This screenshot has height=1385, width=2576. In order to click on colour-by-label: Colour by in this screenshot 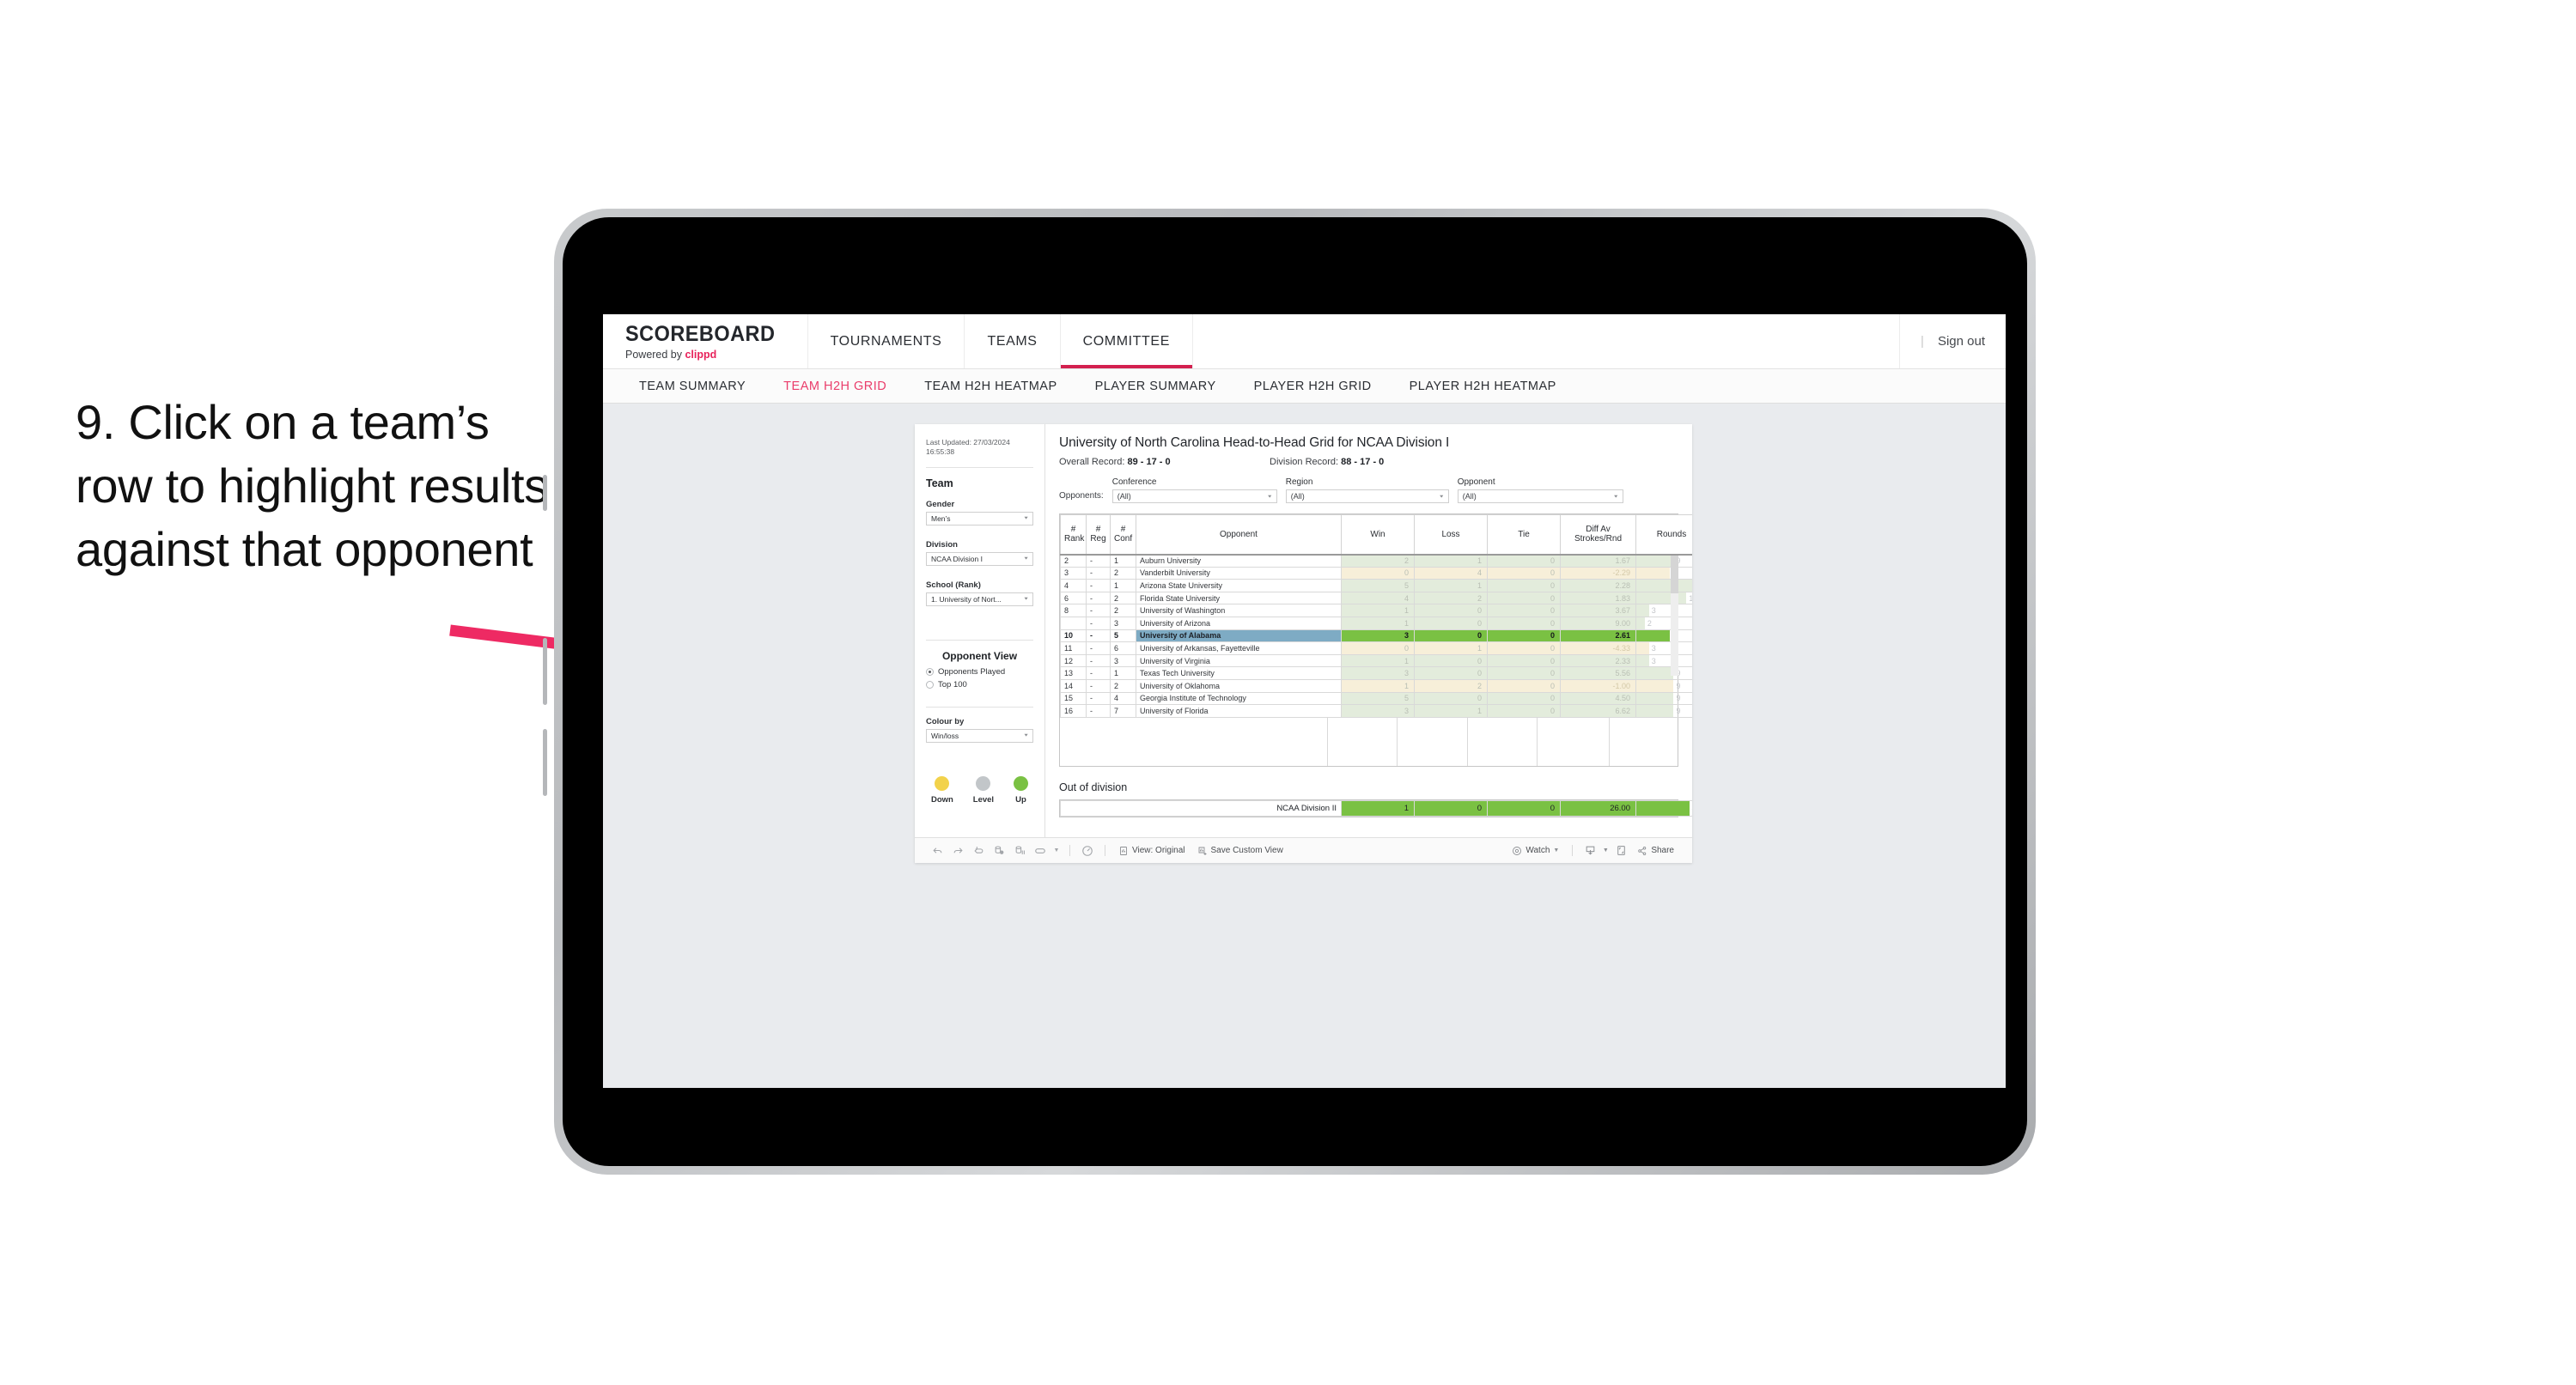, I will do `click(945, 721)`.